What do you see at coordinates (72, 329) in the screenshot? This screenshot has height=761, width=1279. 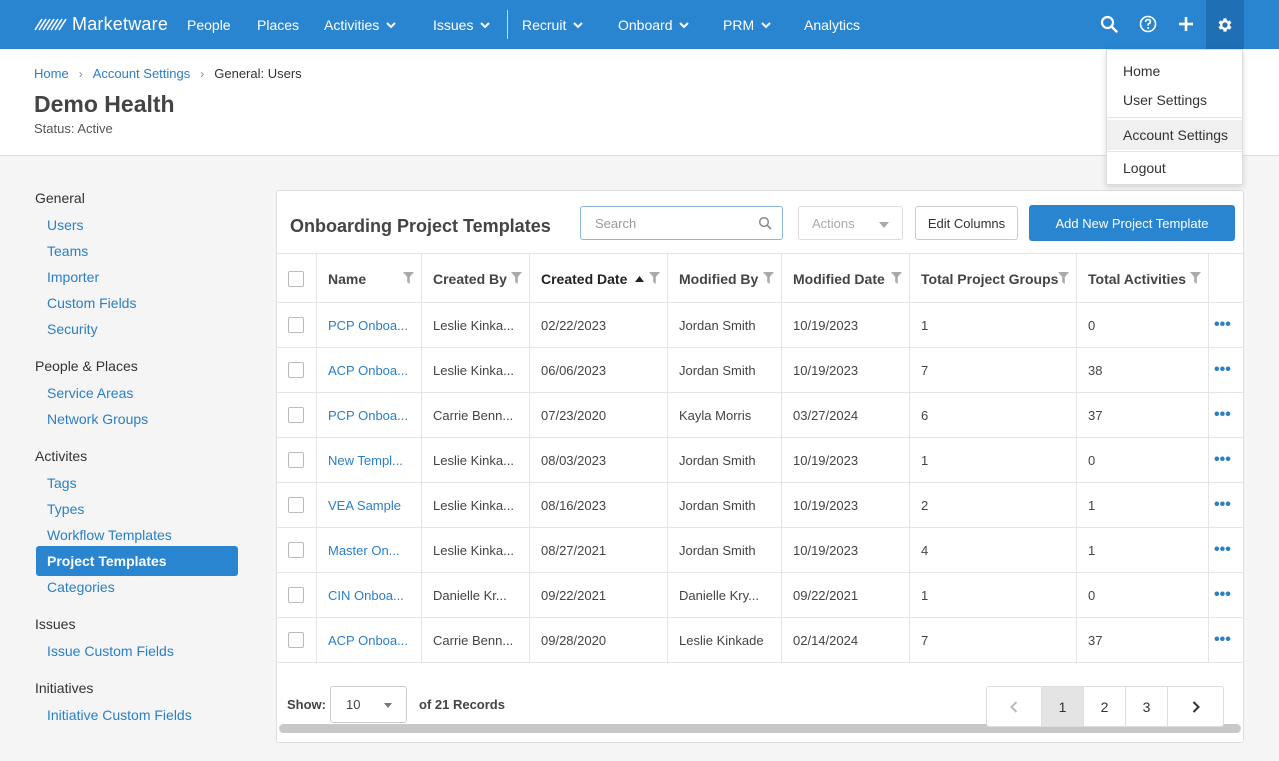 I see `sidebar-item-security: Security` at bounding box center [72, 329].